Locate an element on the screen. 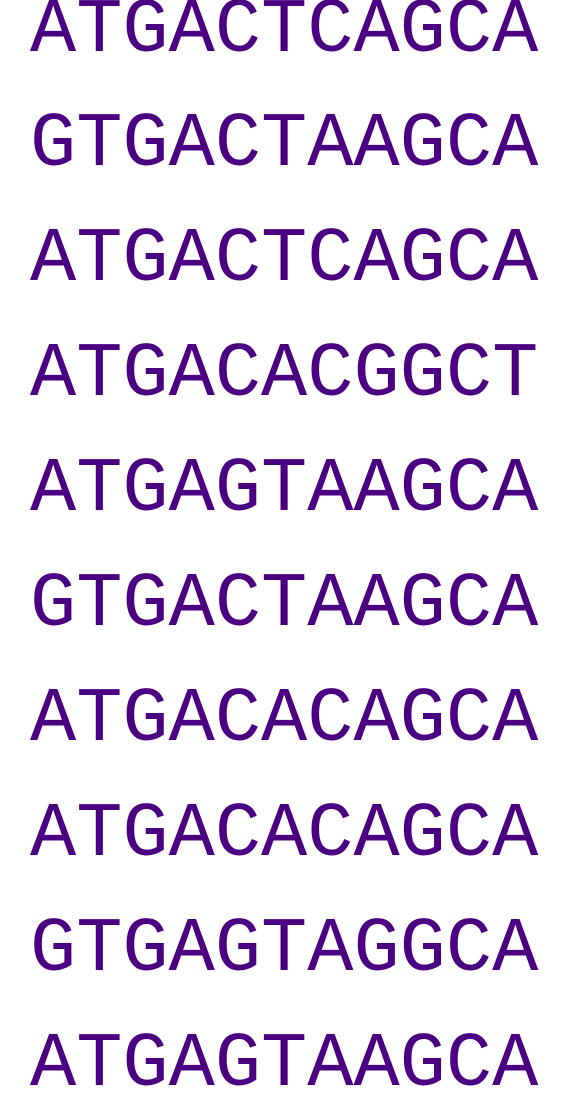 The height and width of the screenshot is (1116, 570). sequence-line-2: GTGACTAAGCA is located at coordinates (284, 145).